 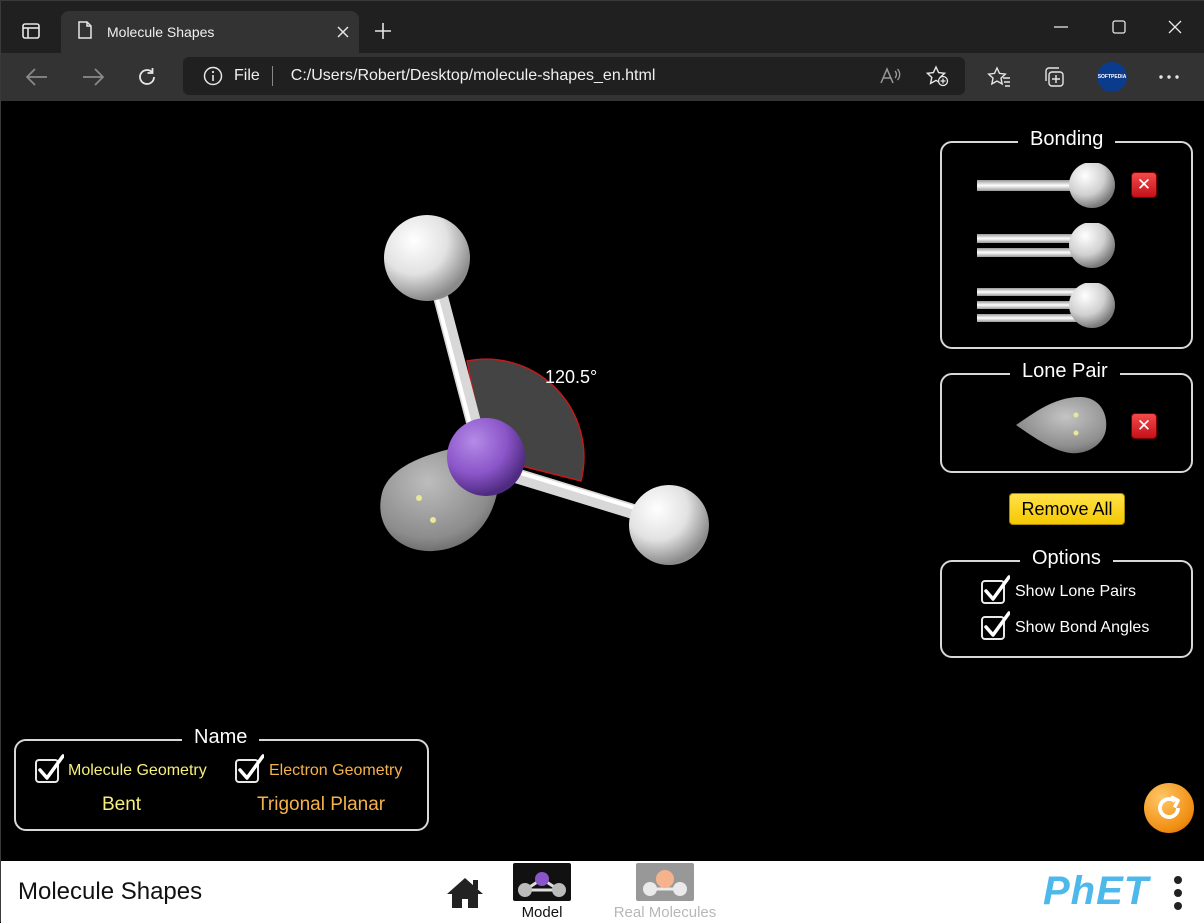 I want to click on central-atom, so click(x=486, y=457).